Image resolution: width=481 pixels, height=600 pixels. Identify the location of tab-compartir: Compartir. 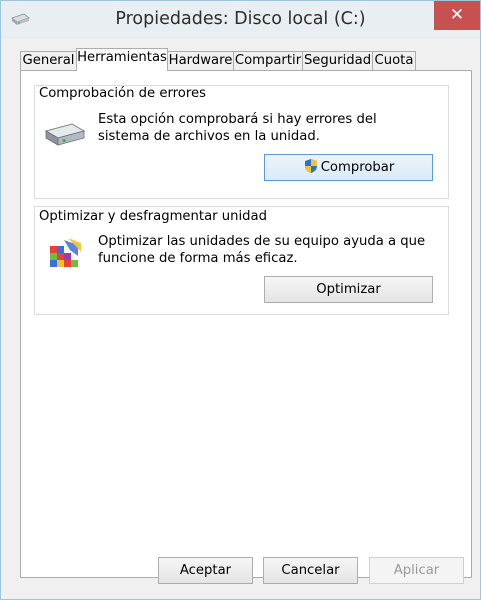
(268, 60).